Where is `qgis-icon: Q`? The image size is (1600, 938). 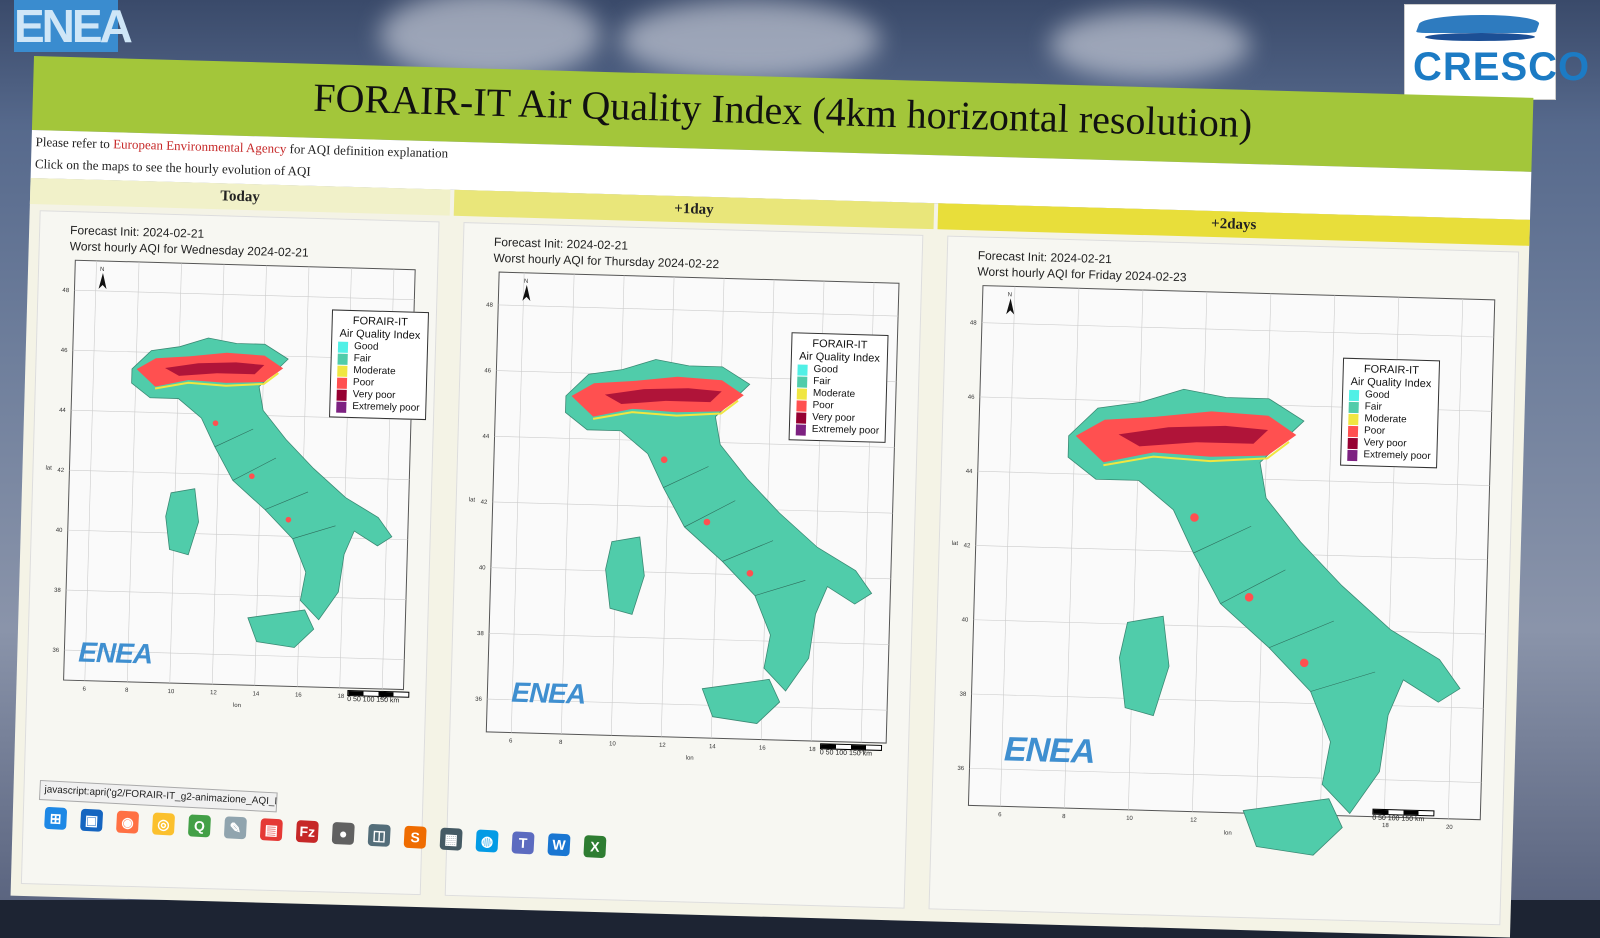
qgis-icon: Q is located at coordinates (199, 826).